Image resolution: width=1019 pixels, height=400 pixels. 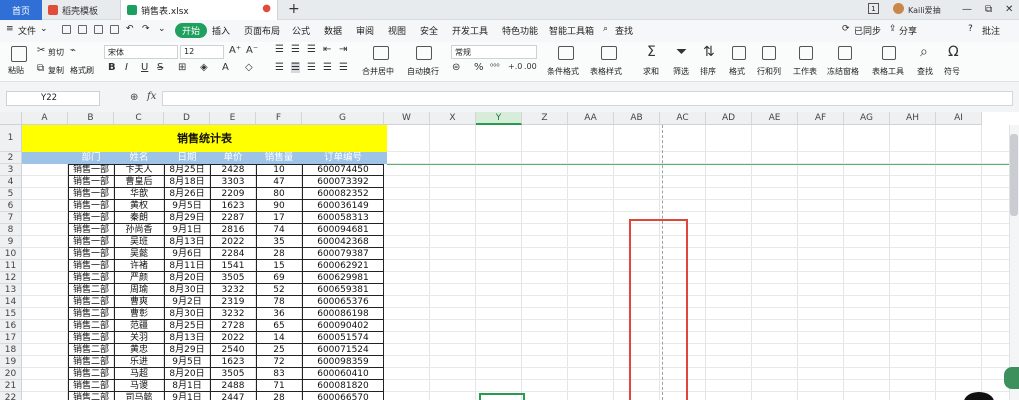 I want to click on freeze-panes-button: 冻结窗格, so click(x=843, y=71).